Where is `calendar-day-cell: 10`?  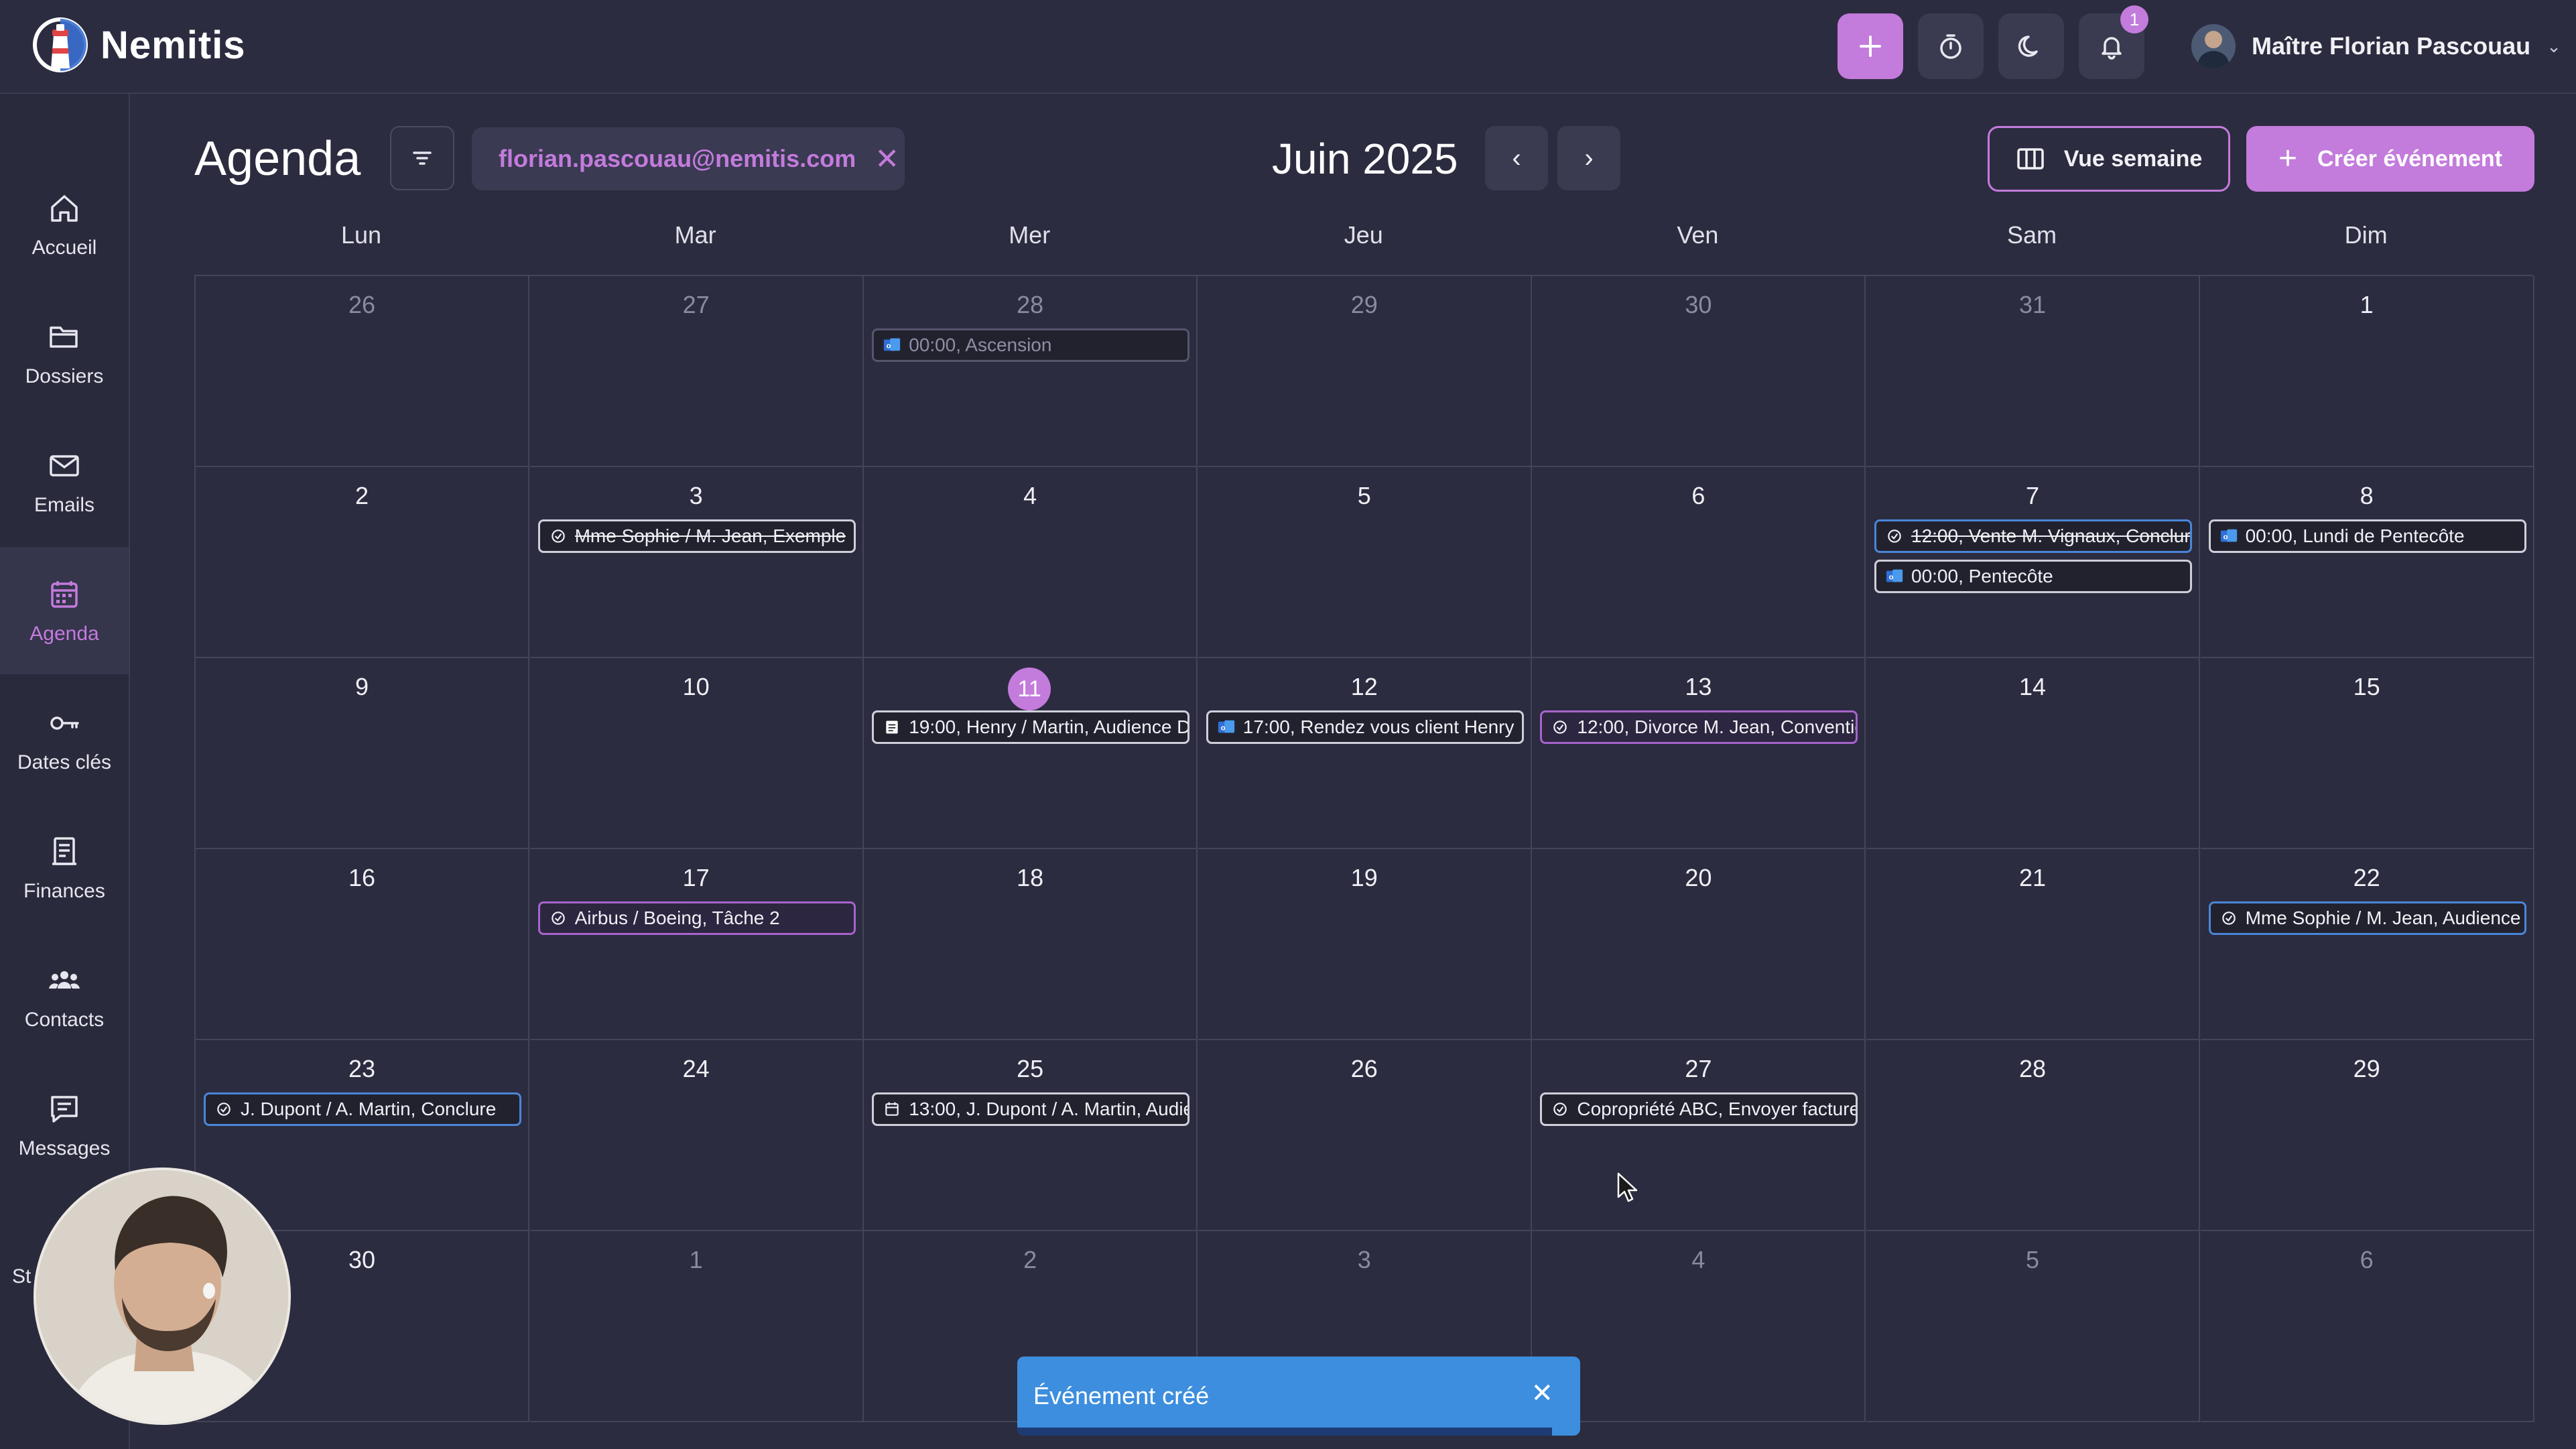
calendar-day-cell: 10 is located at coordinates (696, 753).